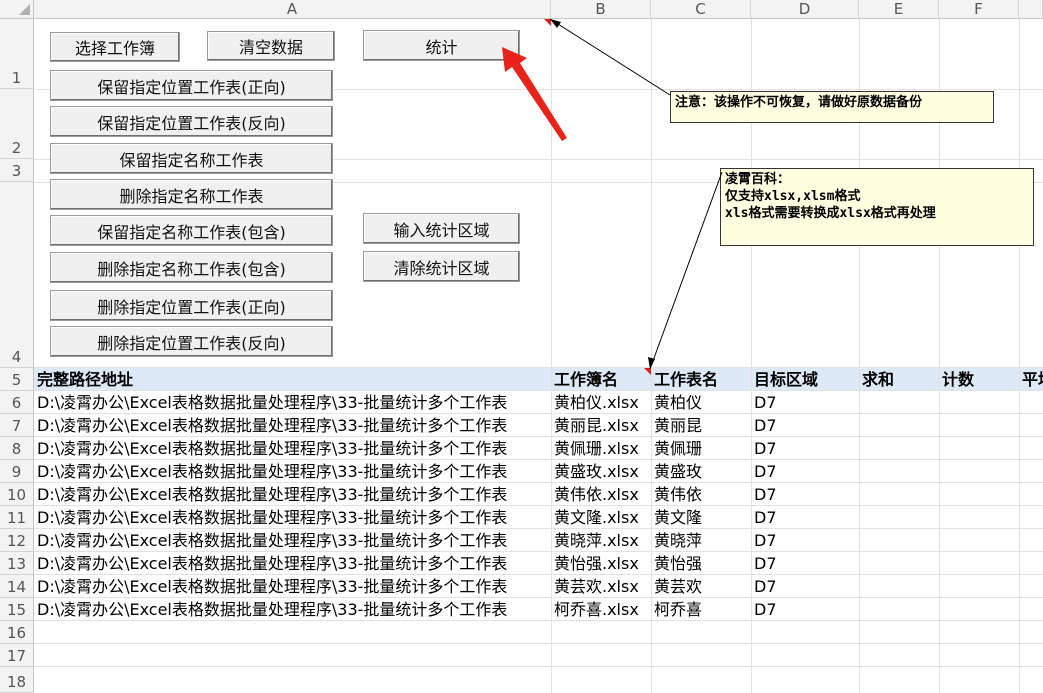 The width and height of the screenshot is (1043, 693). Describe the element at coordinates (651, 363) in the screenshot. I see `info-connector-arrowhead-icon` at that location.